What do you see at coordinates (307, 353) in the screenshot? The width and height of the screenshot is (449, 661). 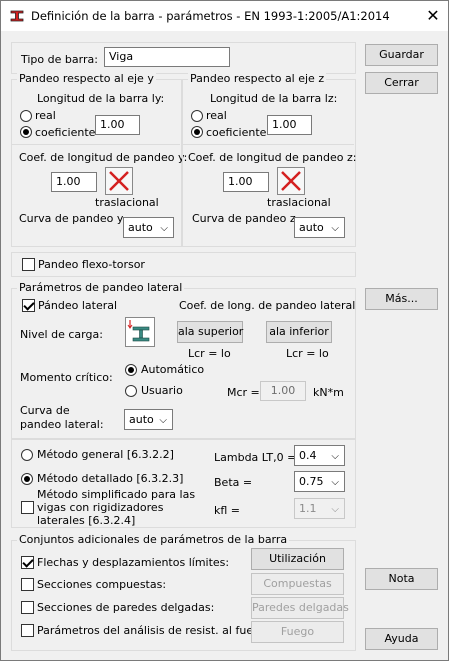 I see `lcr-inferior-label: Lcr = lo` at bounding box center [307, 353].